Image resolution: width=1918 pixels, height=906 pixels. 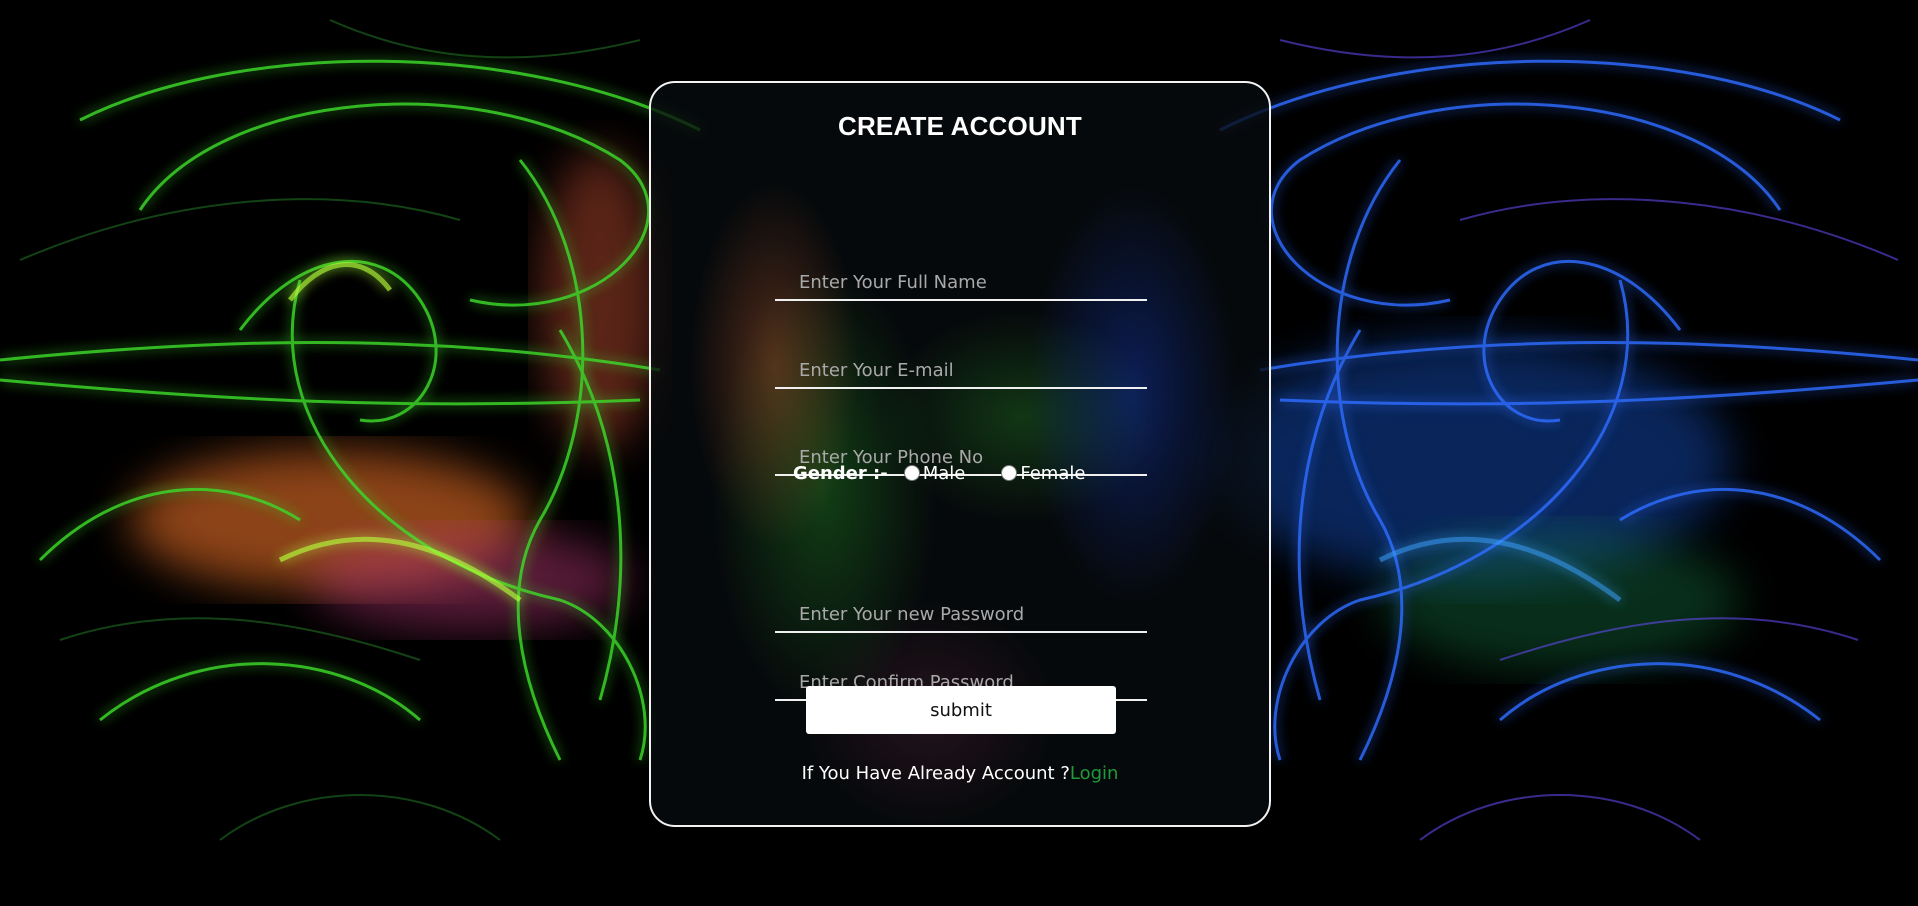 I want to click on female-label: Female, so click(x=1053, y=473).